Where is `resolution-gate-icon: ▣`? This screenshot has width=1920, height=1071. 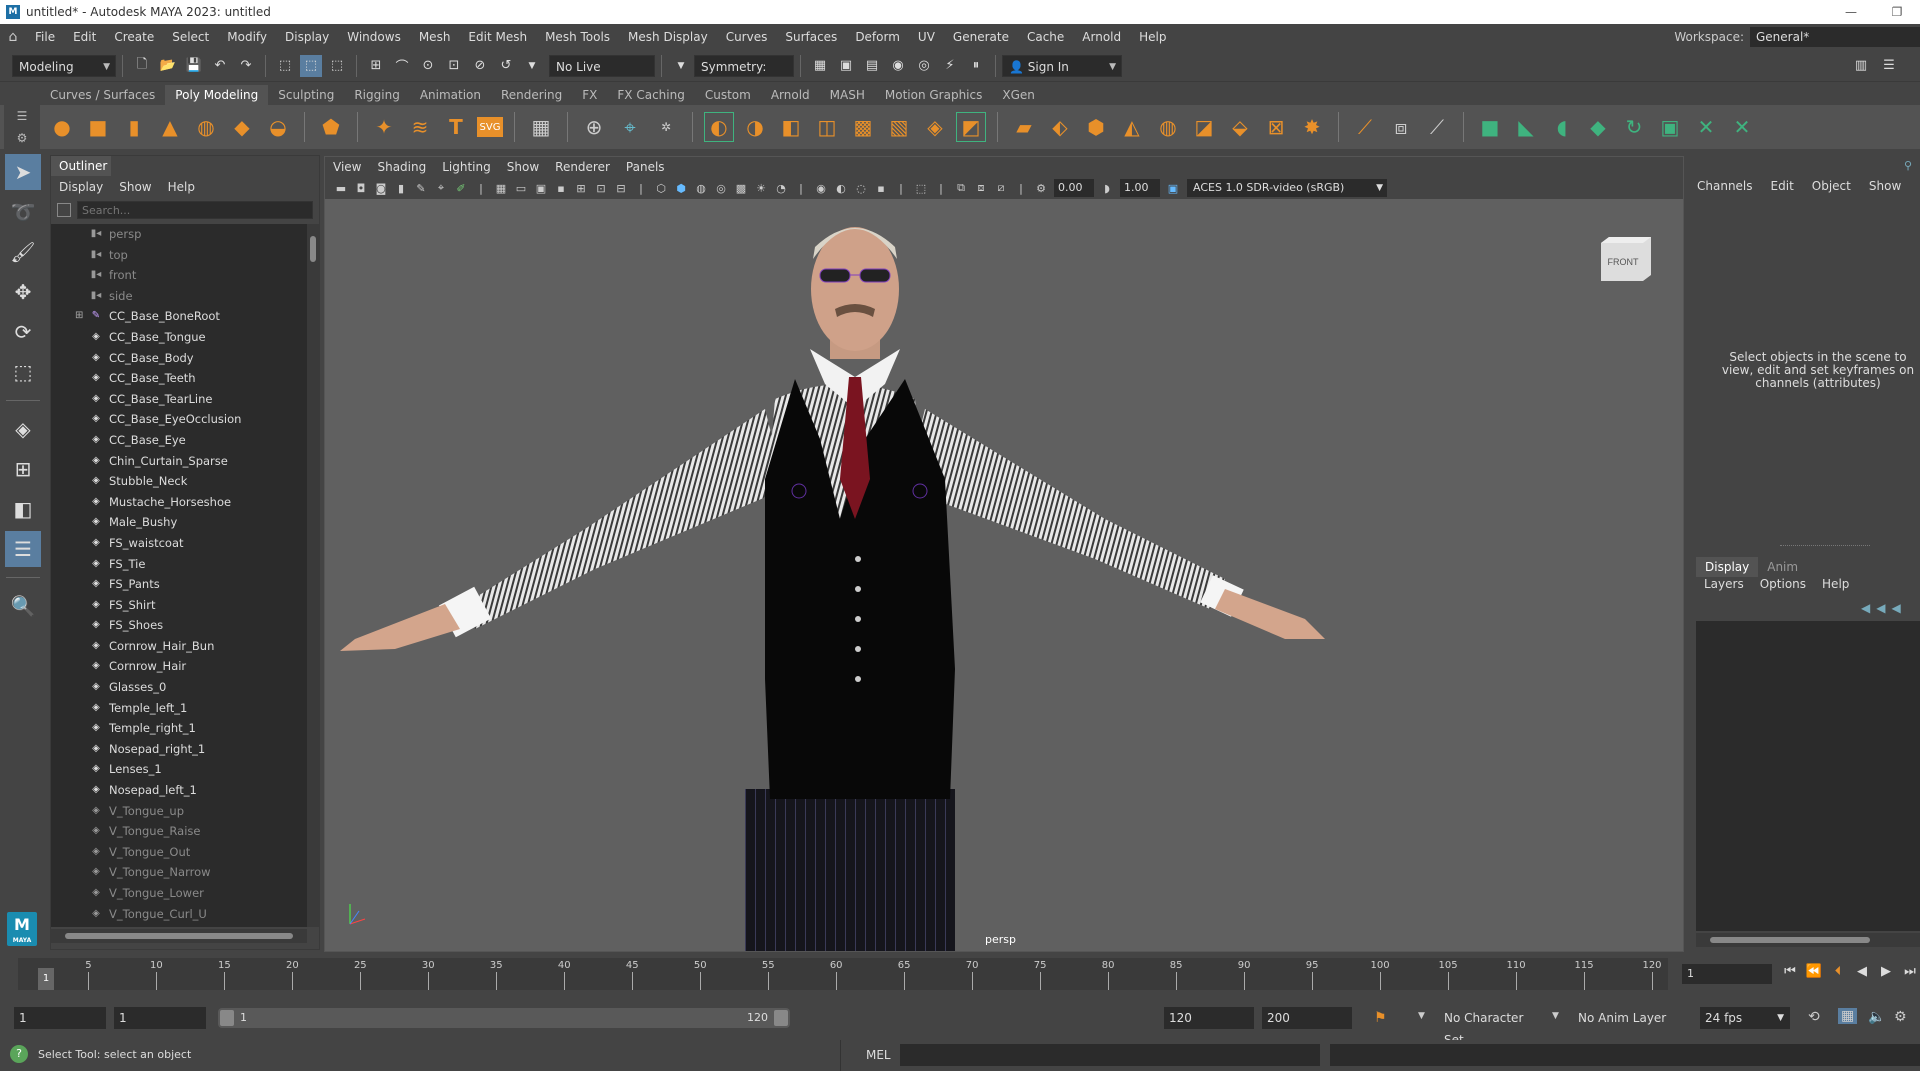
resolution-gate-icon: ▣ is located at coordinates (541, 188).